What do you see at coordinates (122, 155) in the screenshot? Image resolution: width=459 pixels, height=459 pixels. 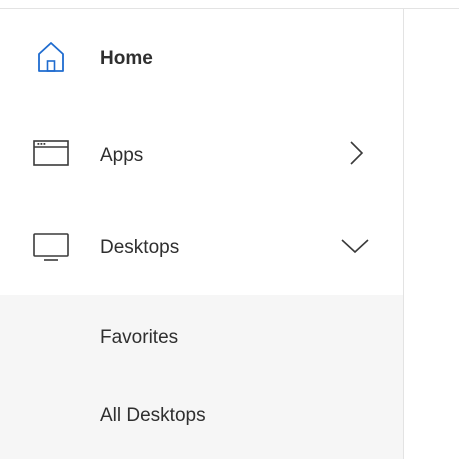 I see `sidebar-item-apps-label: Apps` at bounding box center [122, 155].